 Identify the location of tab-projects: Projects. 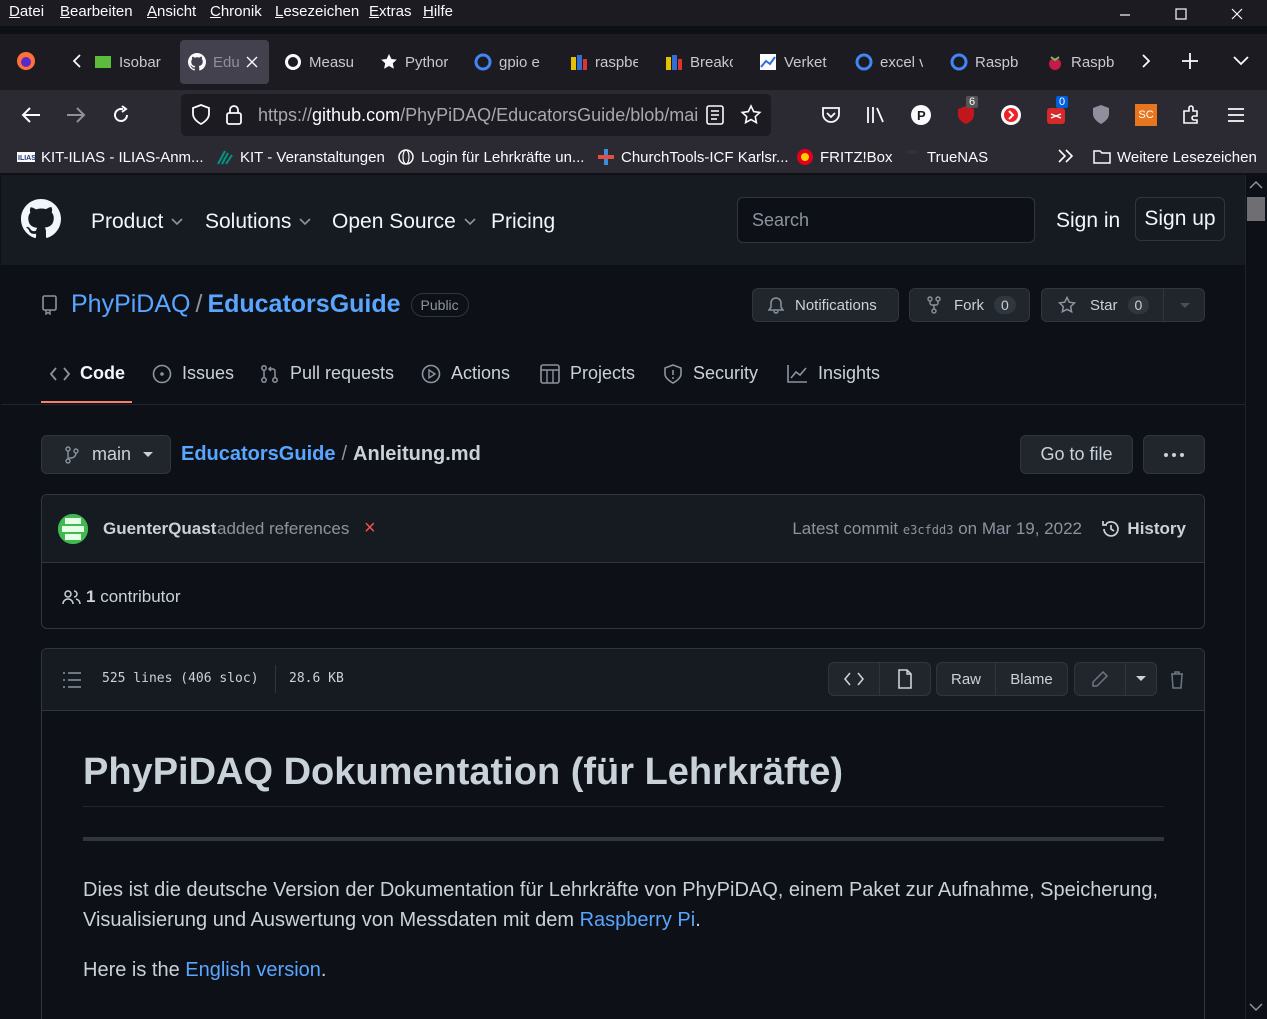
(587, 373).